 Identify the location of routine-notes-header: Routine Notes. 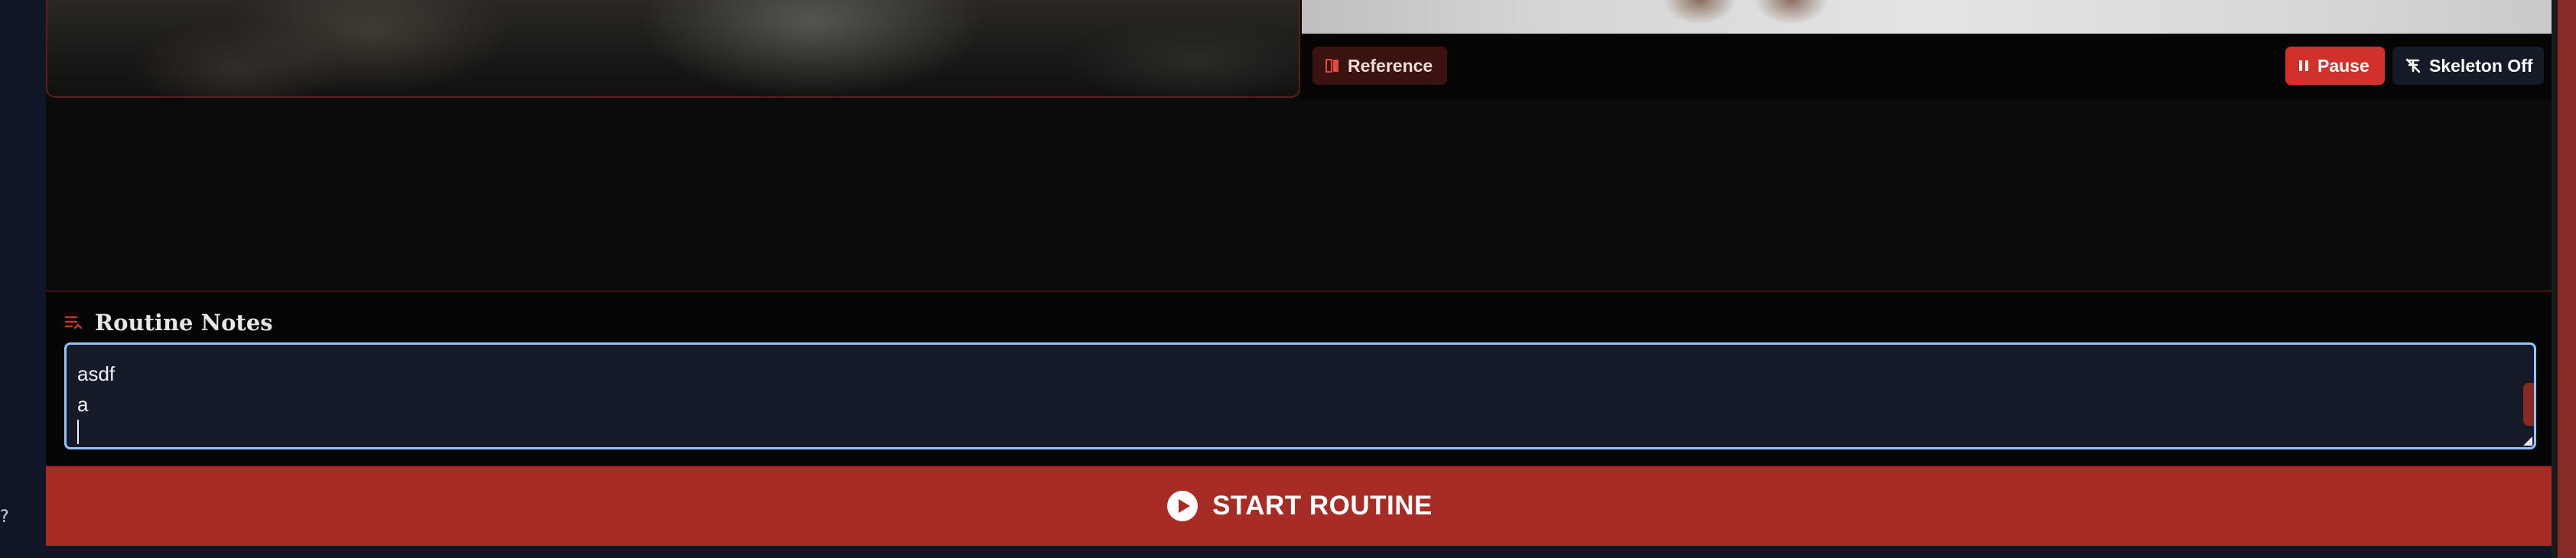
(168, 322).